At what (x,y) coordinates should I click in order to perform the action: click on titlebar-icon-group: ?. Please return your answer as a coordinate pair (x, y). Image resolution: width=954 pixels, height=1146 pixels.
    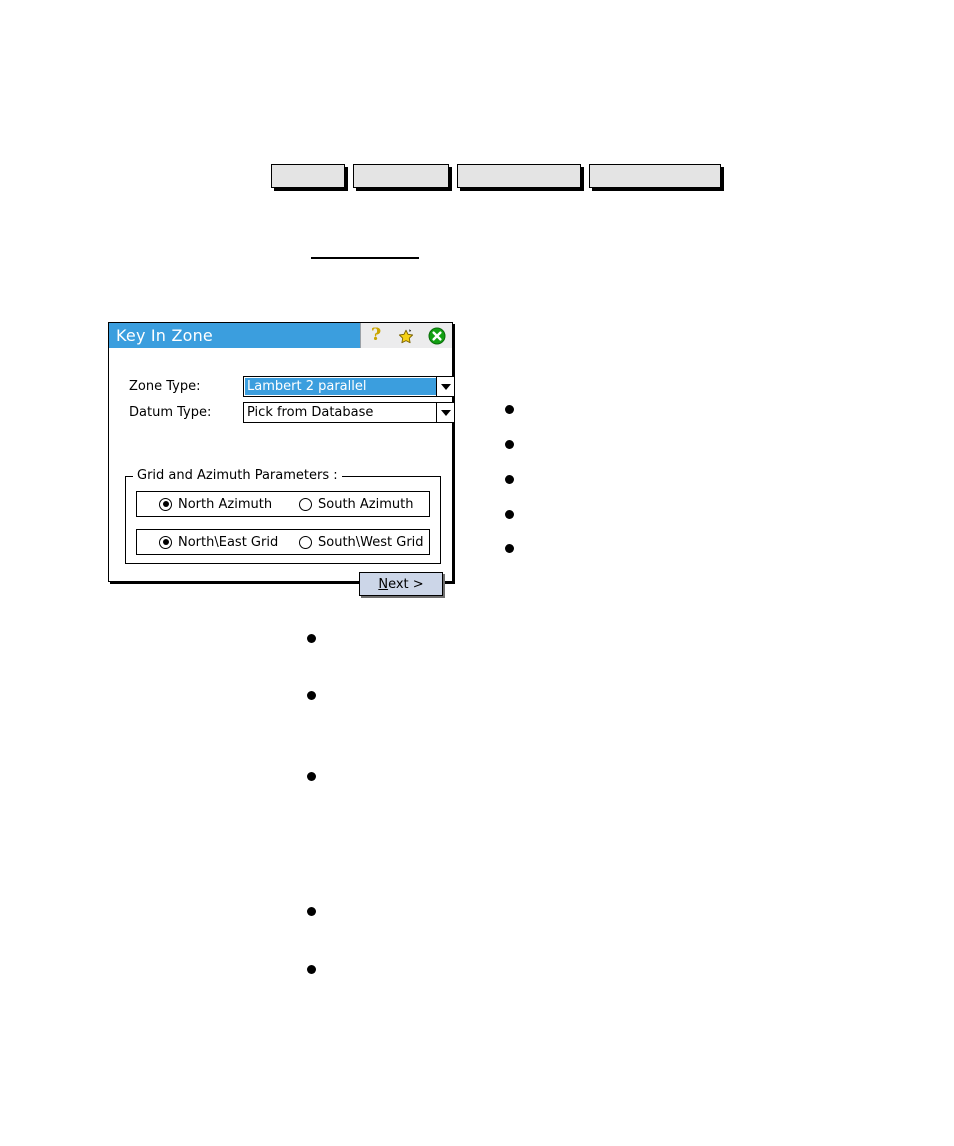
    Looking at the image, I should click on (406, 335).